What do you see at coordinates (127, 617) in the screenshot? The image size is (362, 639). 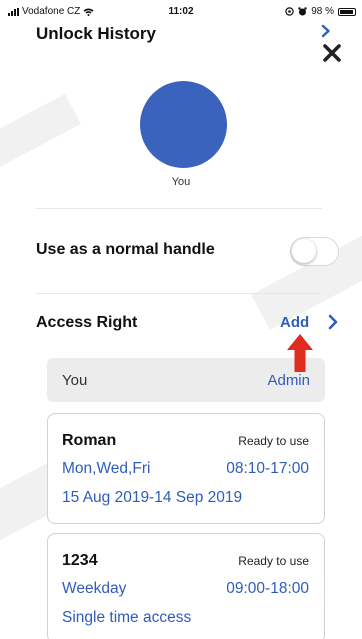 I see `access-period: Single time access` at bounding box center [127, 617].